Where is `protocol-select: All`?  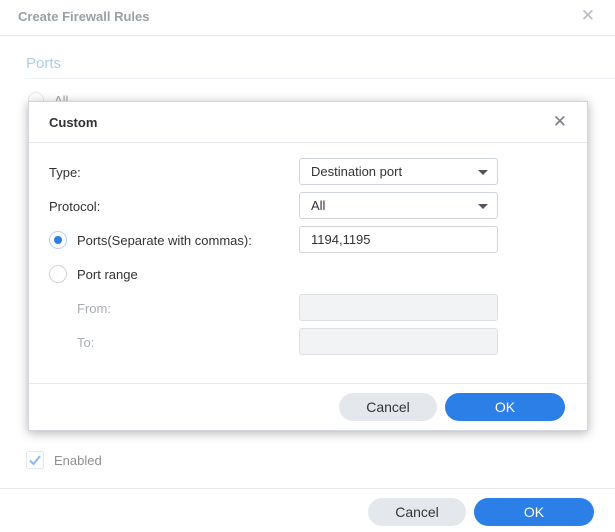
protocol-select: All is located at coordinates (398, 205).